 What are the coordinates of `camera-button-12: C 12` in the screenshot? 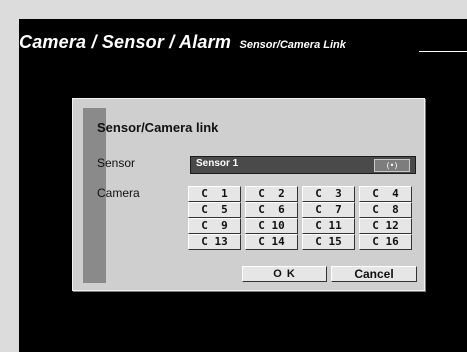 It's located at (385, 226).